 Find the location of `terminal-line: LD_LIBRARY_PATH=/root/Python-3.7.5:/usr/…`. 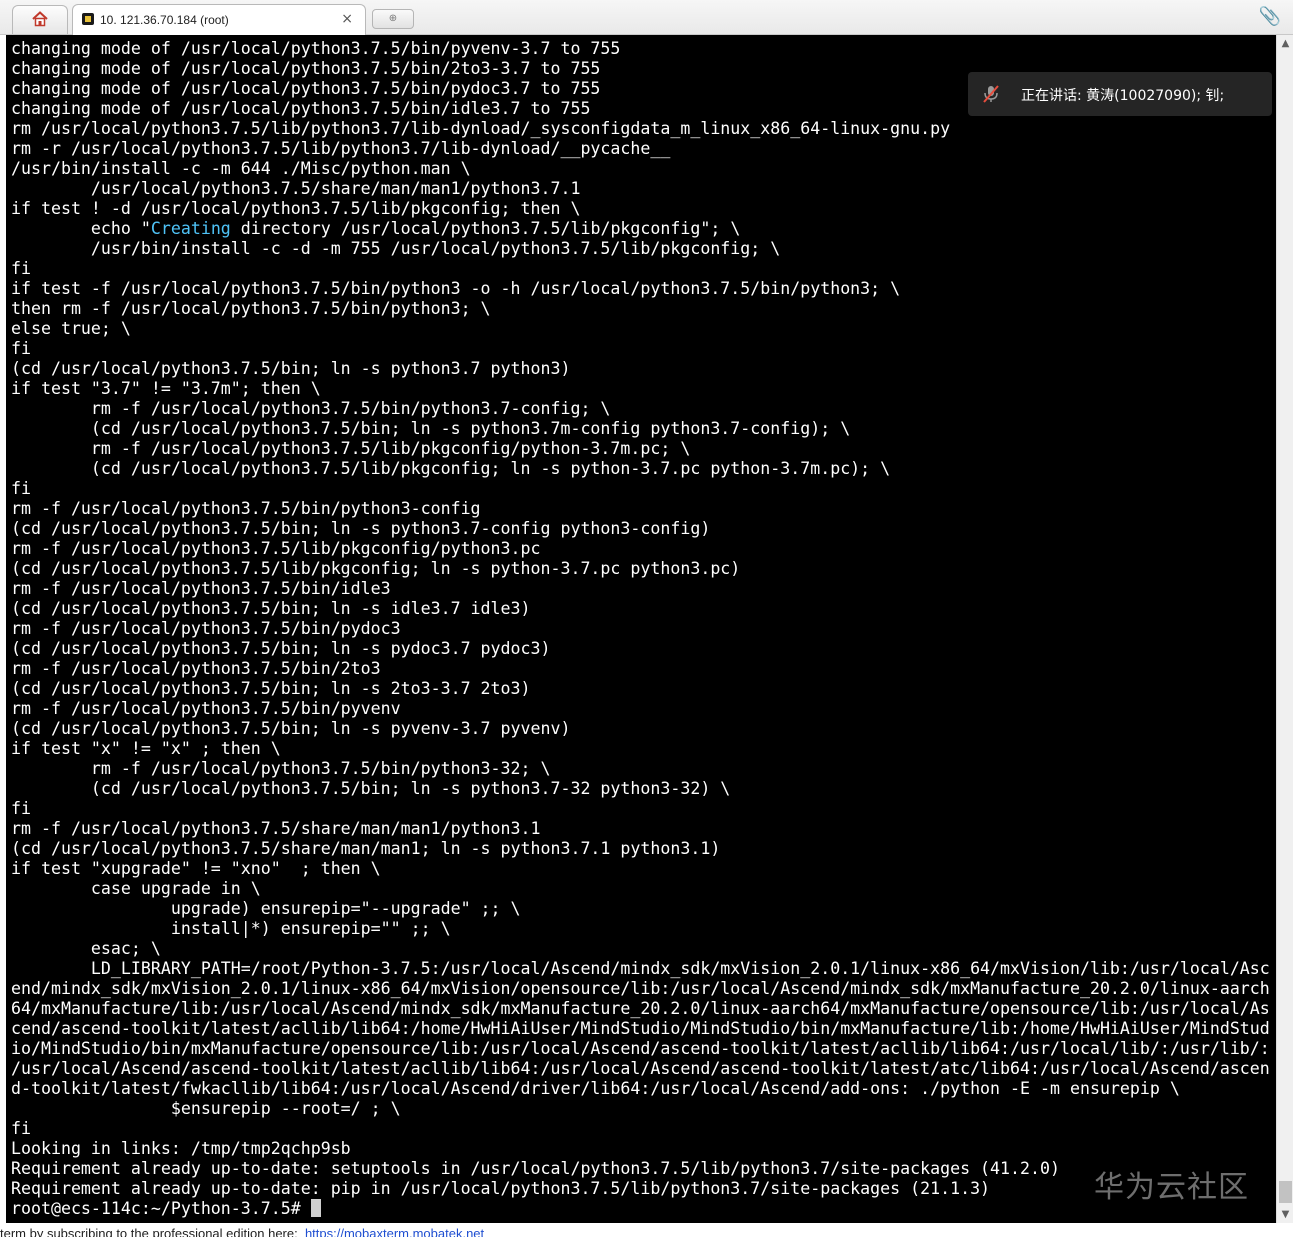

terminal-line: LD_LIBRARY_PATH=/root/Python-3.7.5:/usr/… is located at coordinates (680, 968).